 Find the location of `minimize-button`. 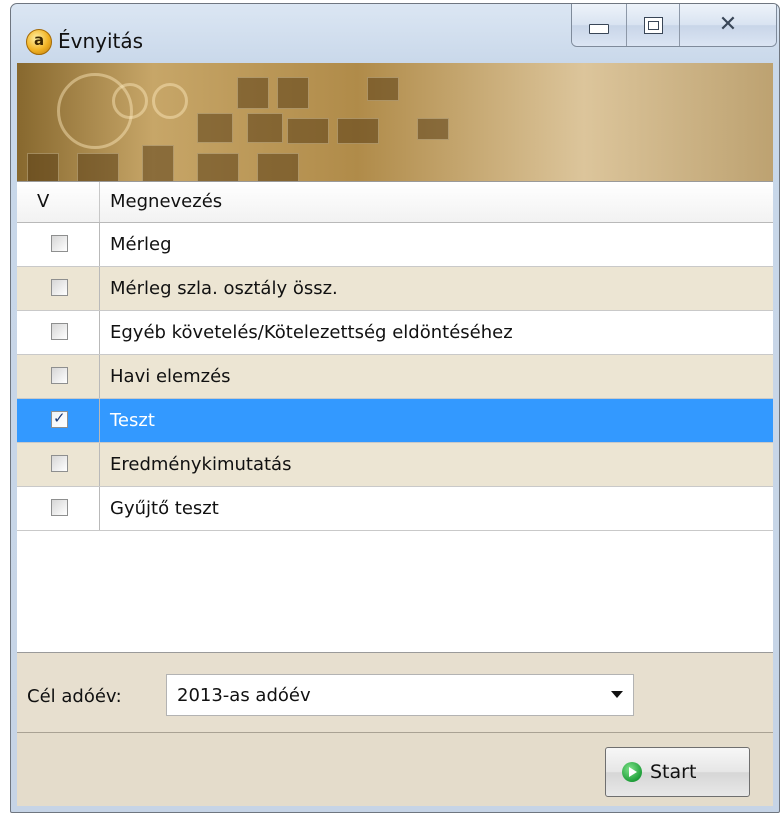

minimize-button is located at coordinates (599, 25).